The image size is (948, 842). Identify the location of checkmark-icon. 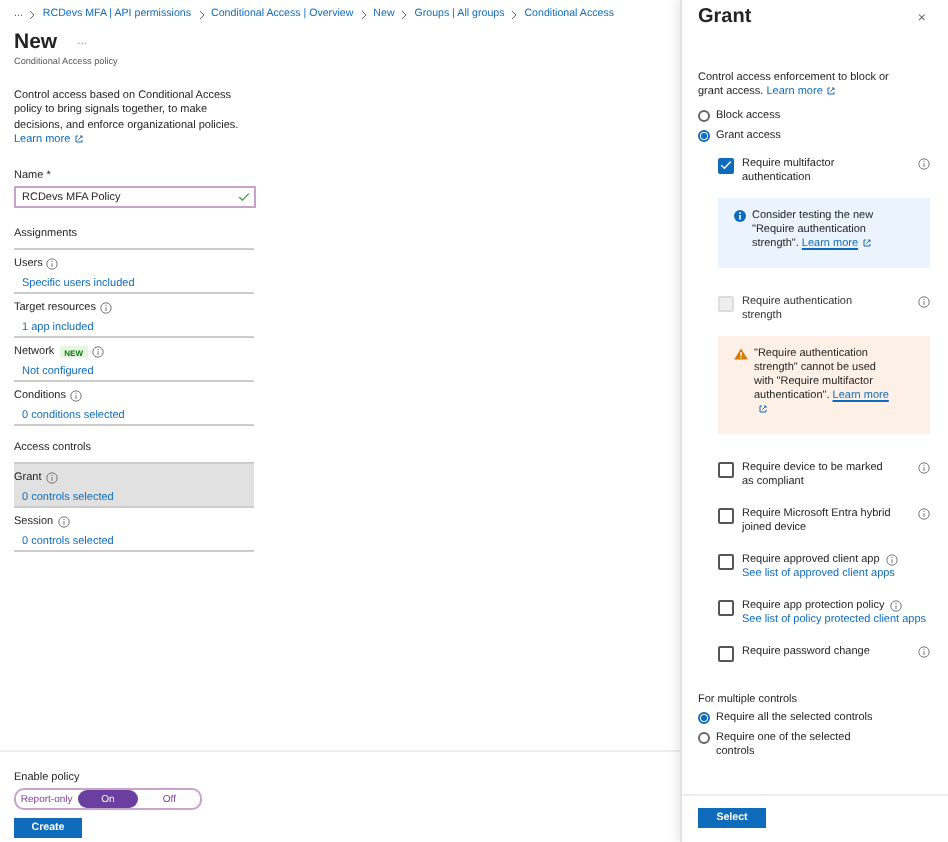
(726, 165).